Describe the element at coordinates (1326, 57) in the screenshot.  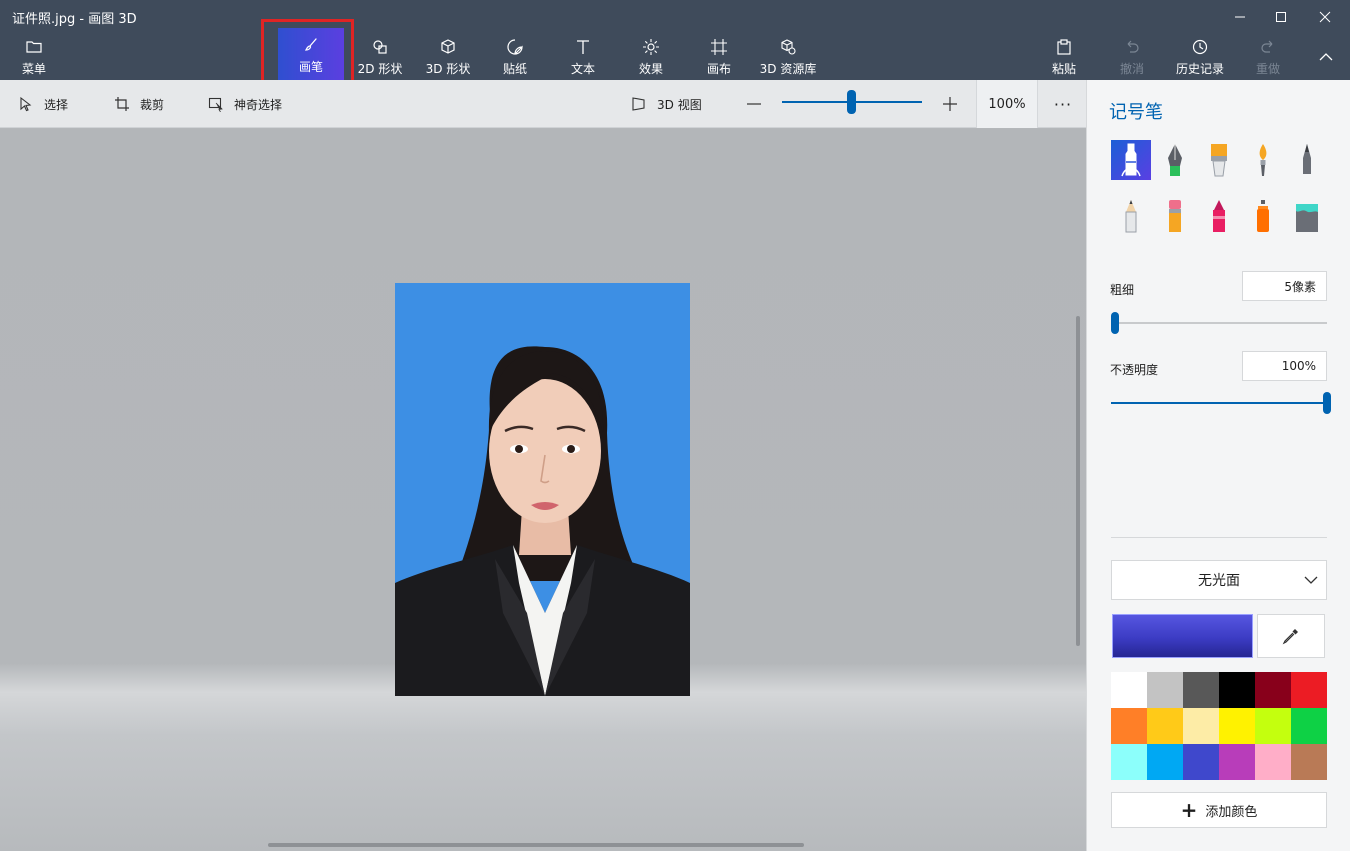
I see `chevron-up-icon` at that location.